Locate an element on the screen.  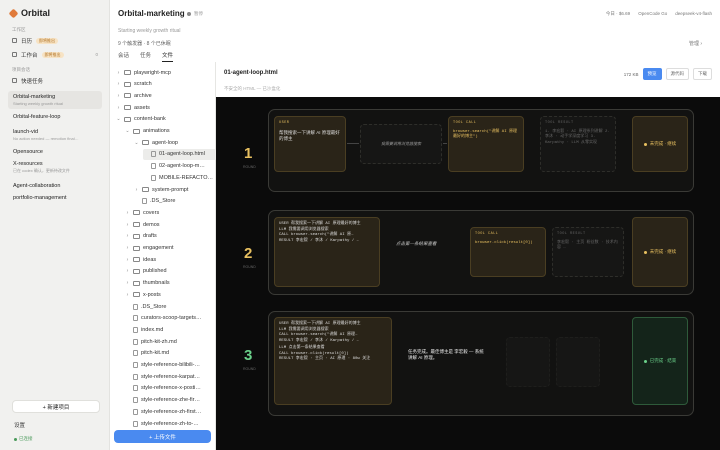
project-title: launch-vid is located at coordinates (26, 132).